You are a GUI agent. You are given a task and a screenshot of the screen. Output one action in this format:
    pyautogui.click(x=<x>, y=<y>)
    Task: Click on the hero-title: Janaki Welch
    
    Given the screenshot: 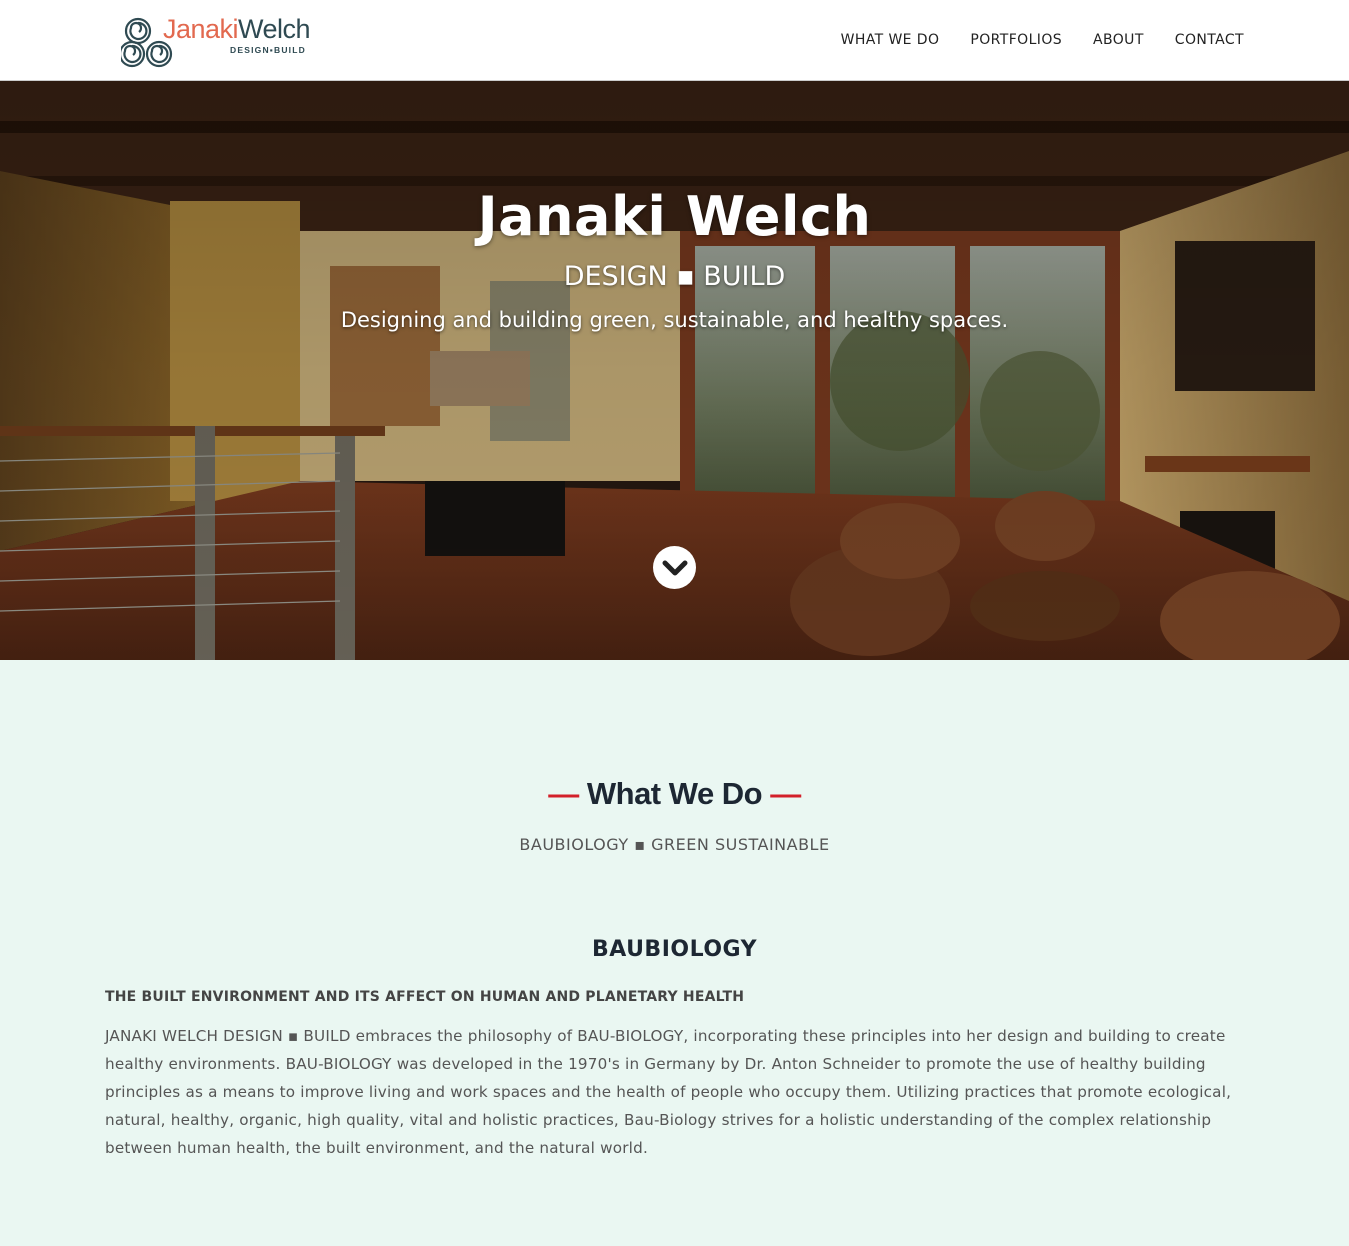 What is the action you would take?
    pyautogui.click(x=674, y=216)
    